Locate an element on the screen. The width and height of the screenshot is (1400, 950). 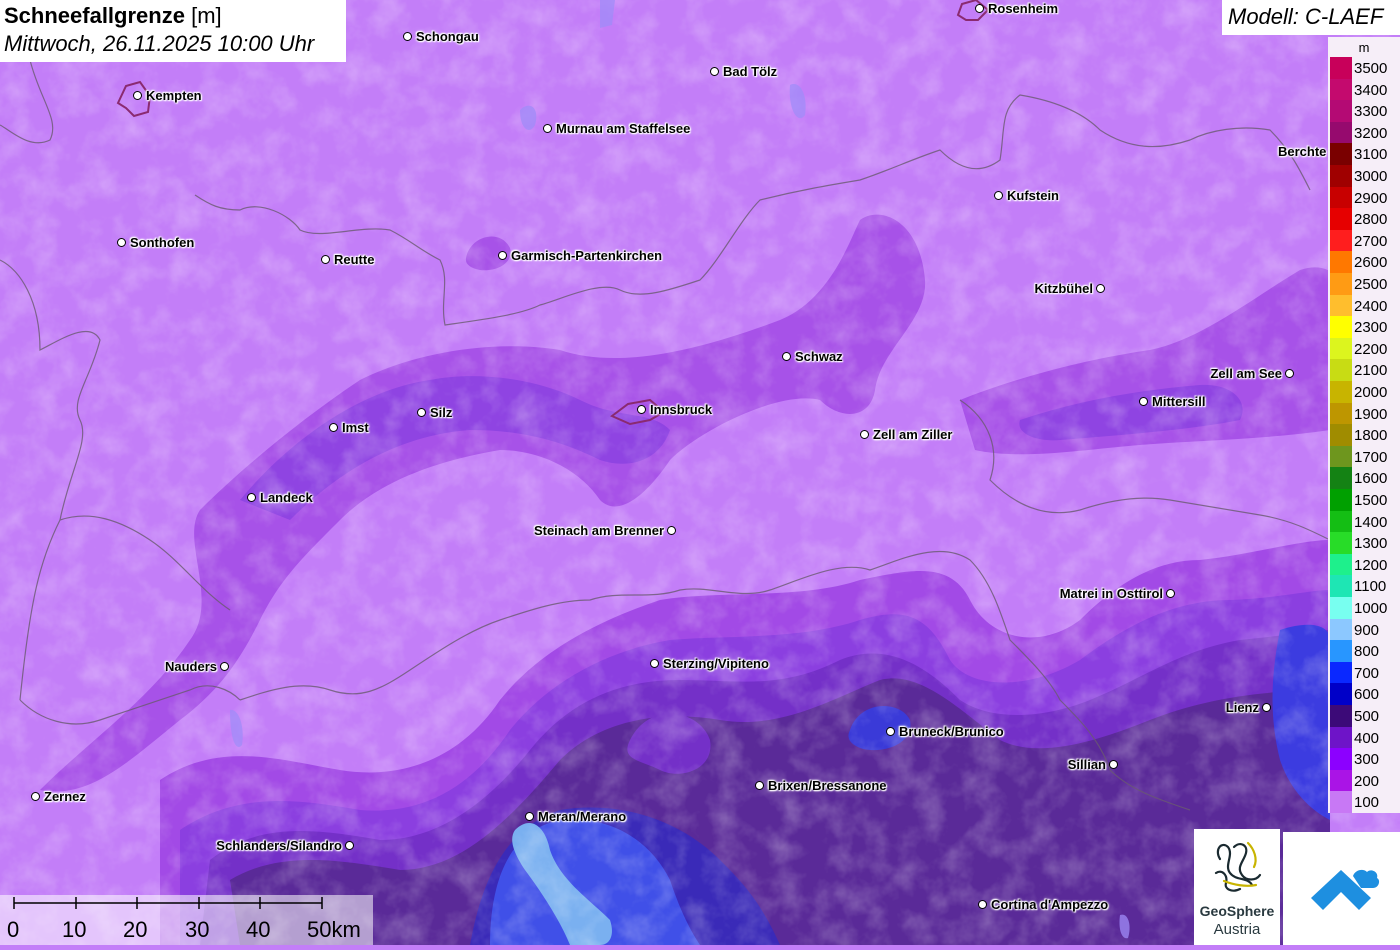
place-label-nauders: Nauders is located at coordinates (190, 666).